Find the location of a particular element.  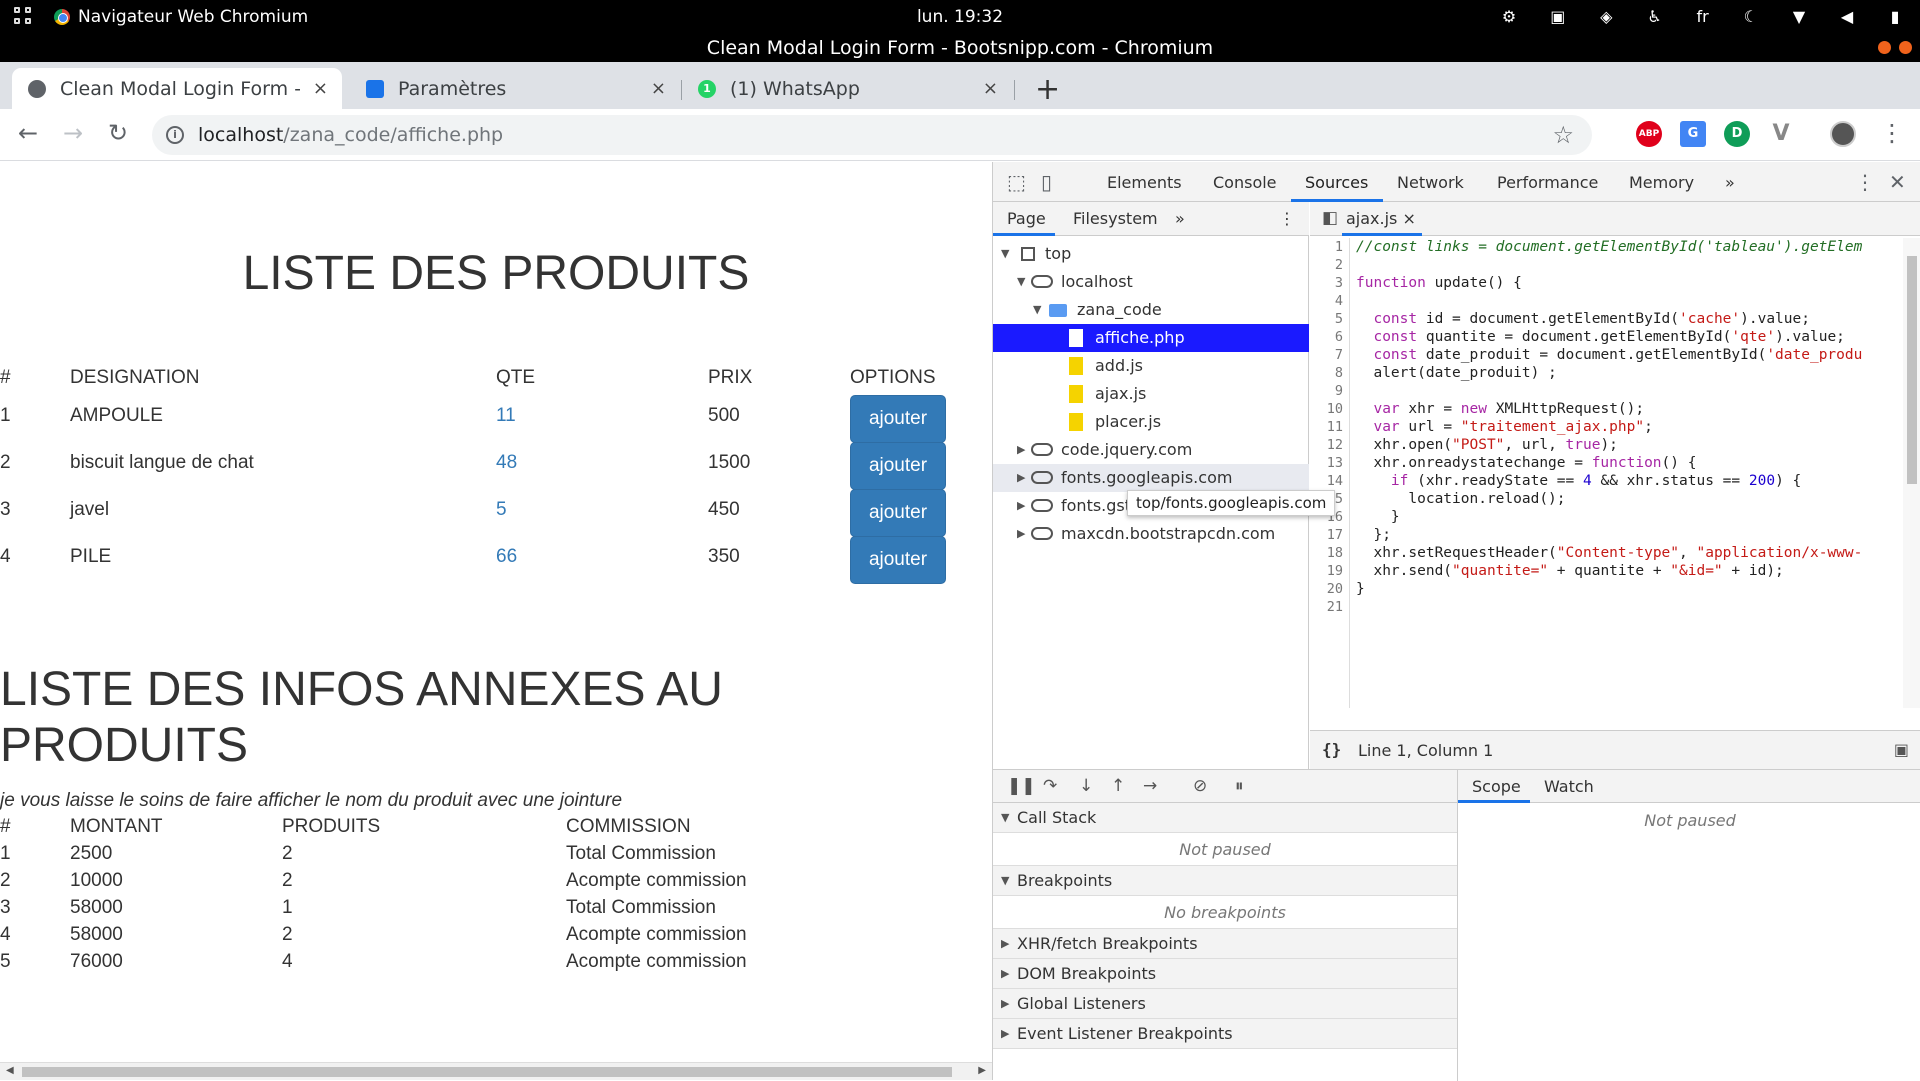

avatar is located at coordinates (1843, 134).